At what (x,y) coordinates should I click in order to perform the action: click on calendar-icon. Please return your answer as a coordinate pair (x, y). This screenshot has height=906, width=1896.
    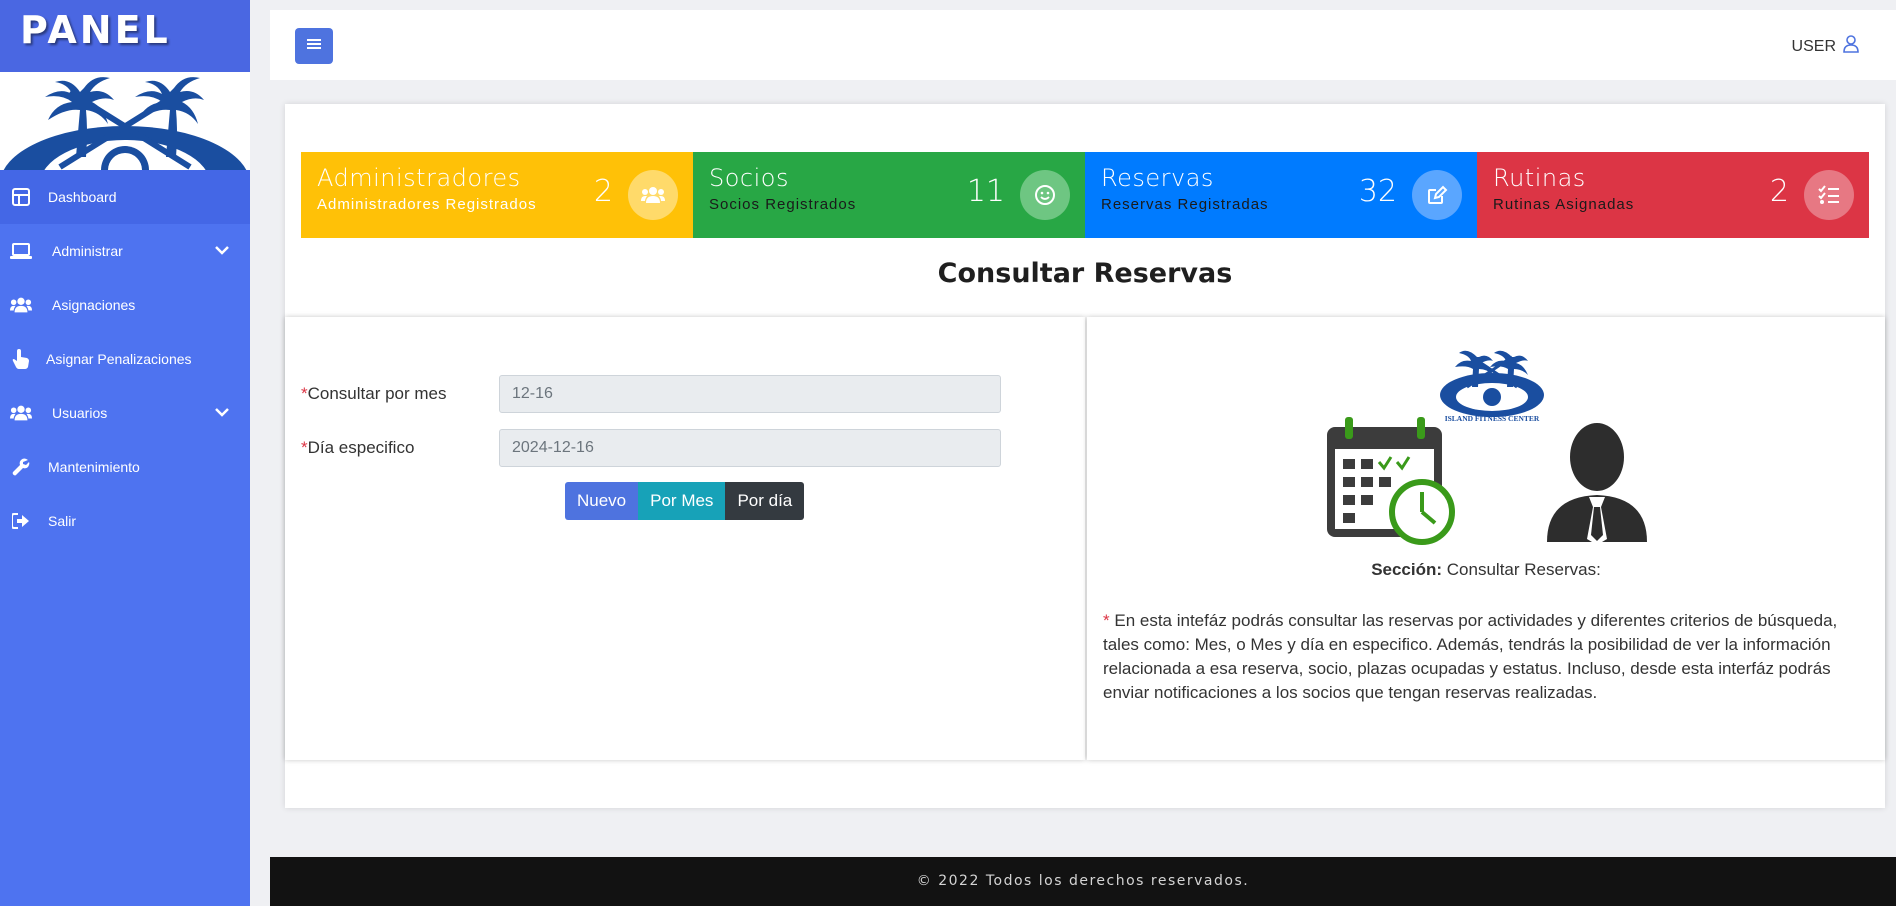
    Looking at the image, I should click on (1391, 481).